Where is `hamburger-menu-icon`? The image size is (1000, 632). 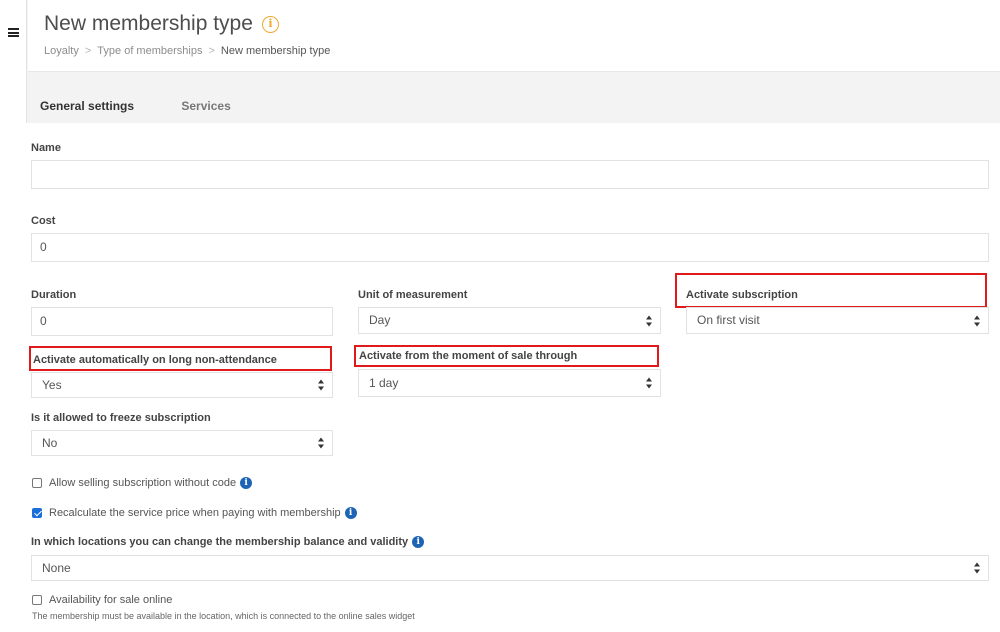 hamburger-menu-icon is located at coordinates (13, 32).